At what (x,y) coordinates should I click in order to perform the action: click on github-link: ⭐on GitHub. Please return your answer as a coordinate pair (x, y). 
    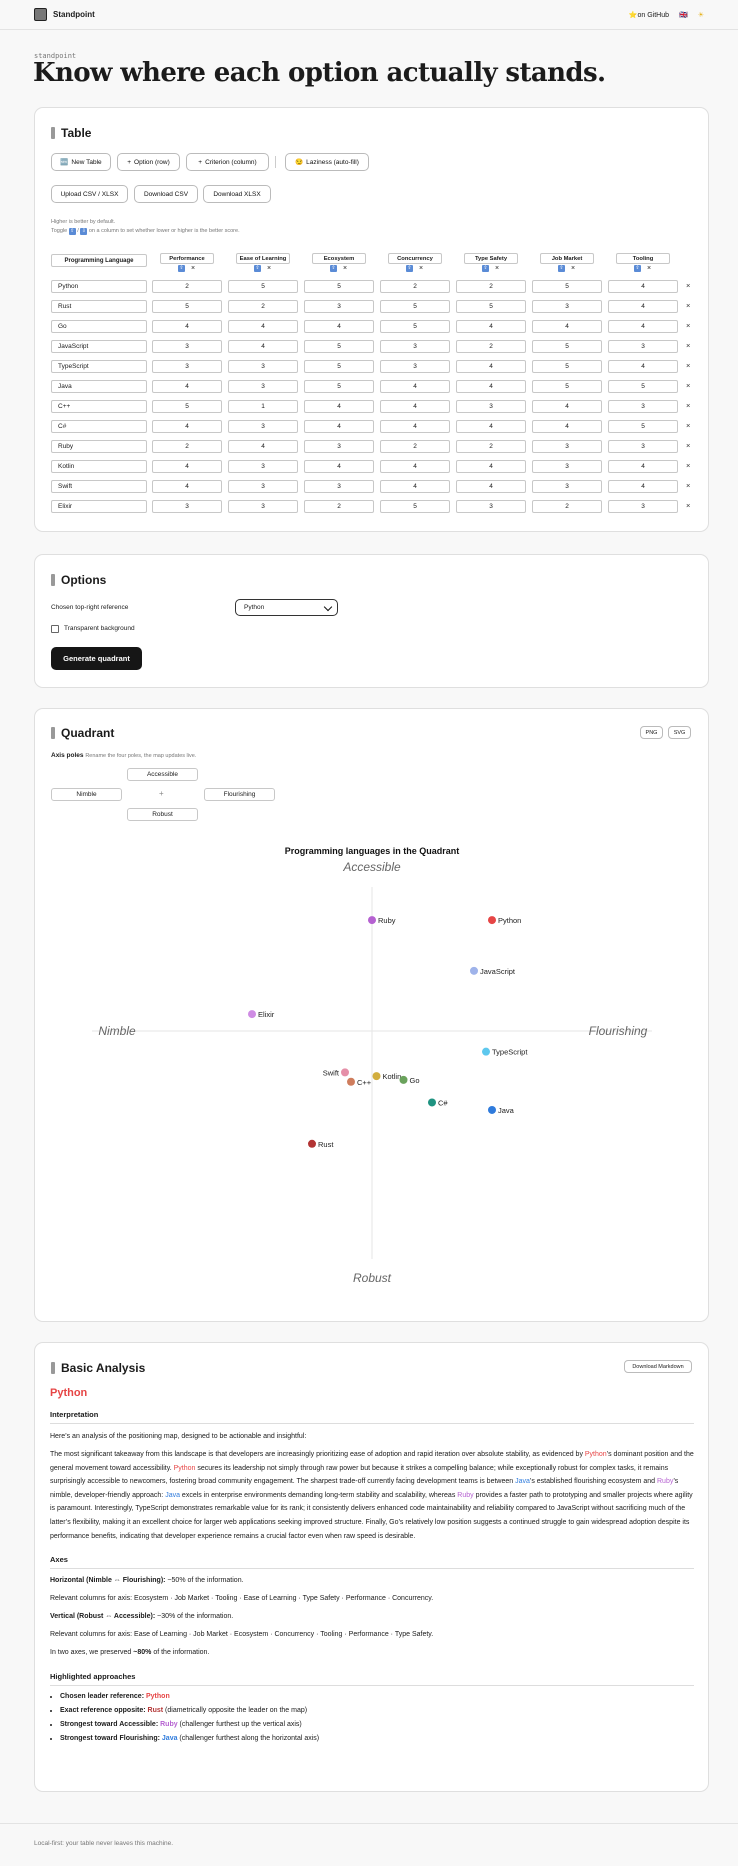
    Looking at the image, I should click on (649, 15).